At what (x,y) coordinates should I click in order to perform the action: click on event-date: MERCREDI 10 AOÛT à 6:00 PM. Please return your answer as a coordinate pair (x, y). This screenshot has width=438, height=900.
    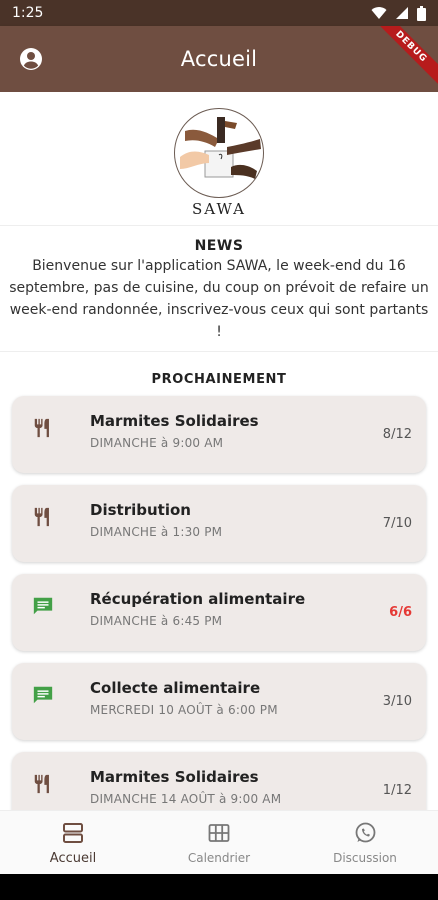
    Looking at the image, I should click on (184, 710).